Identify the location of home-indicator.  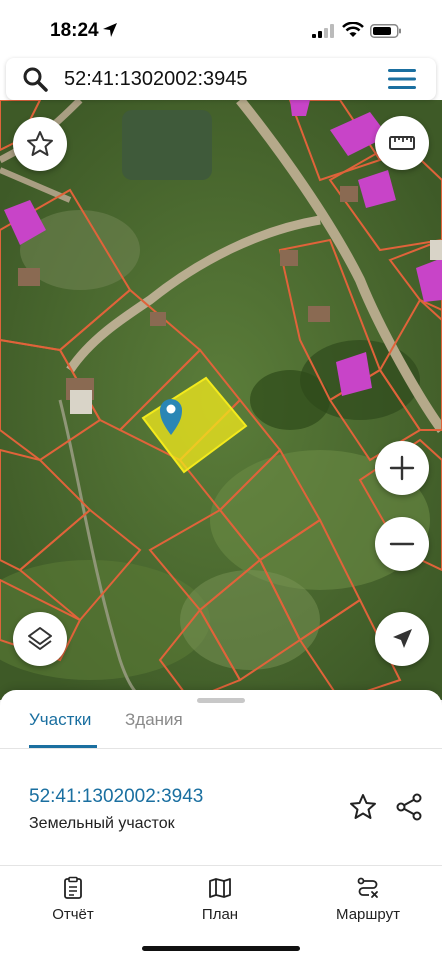
(221, 948).